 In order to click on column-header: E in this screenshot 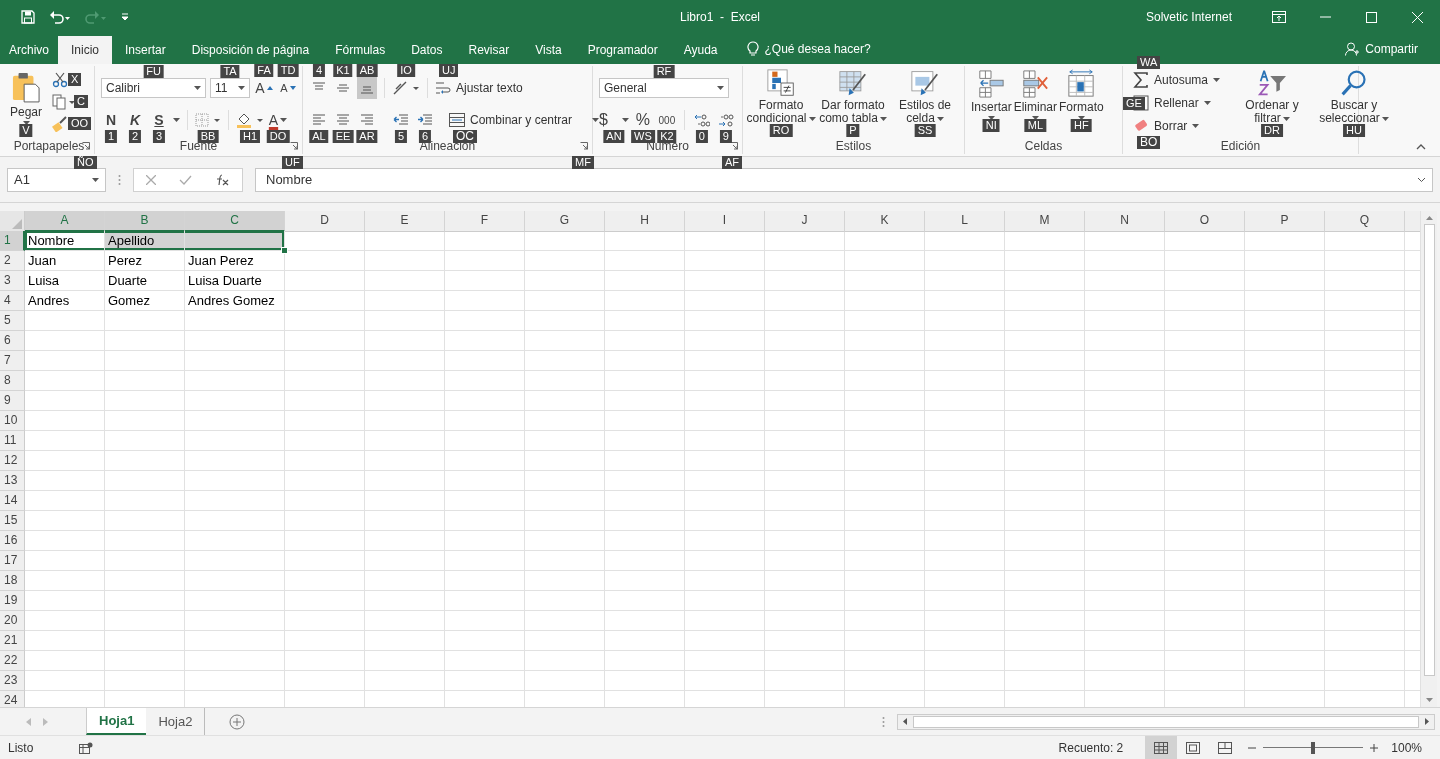, I will do `click(405, 221)`.